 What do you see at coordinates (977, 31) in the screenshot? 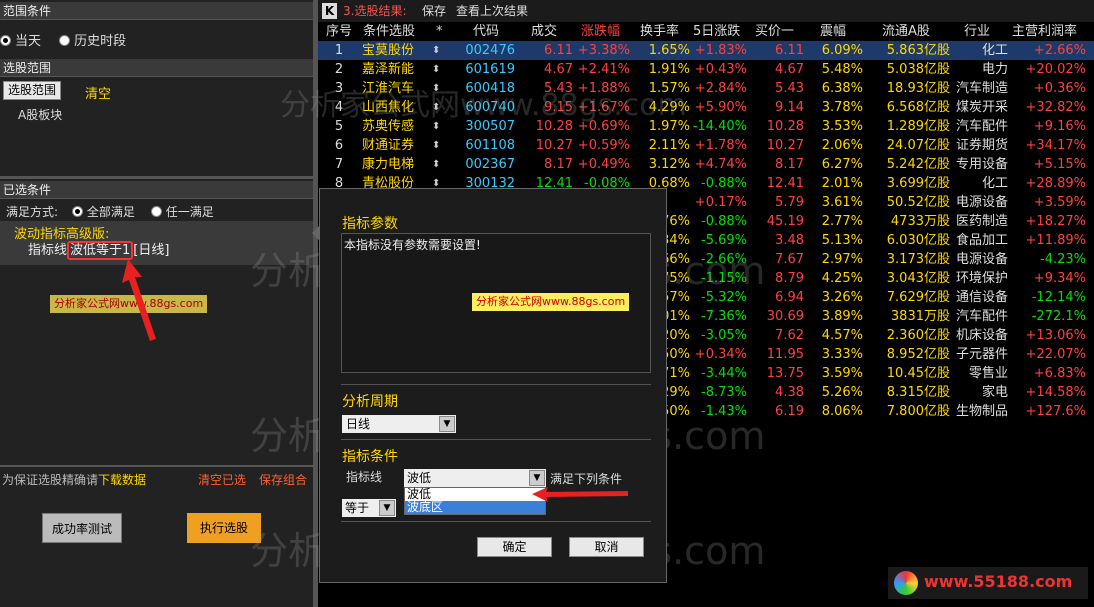
I see `col-industry: 行业` at bounding box center [977, 31].